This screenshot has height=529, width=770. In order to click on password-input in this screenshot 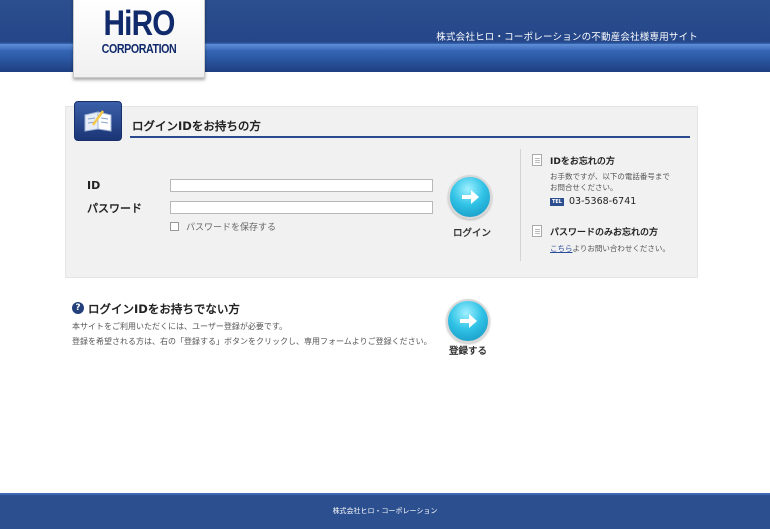, I will do `click(301, 207)`.